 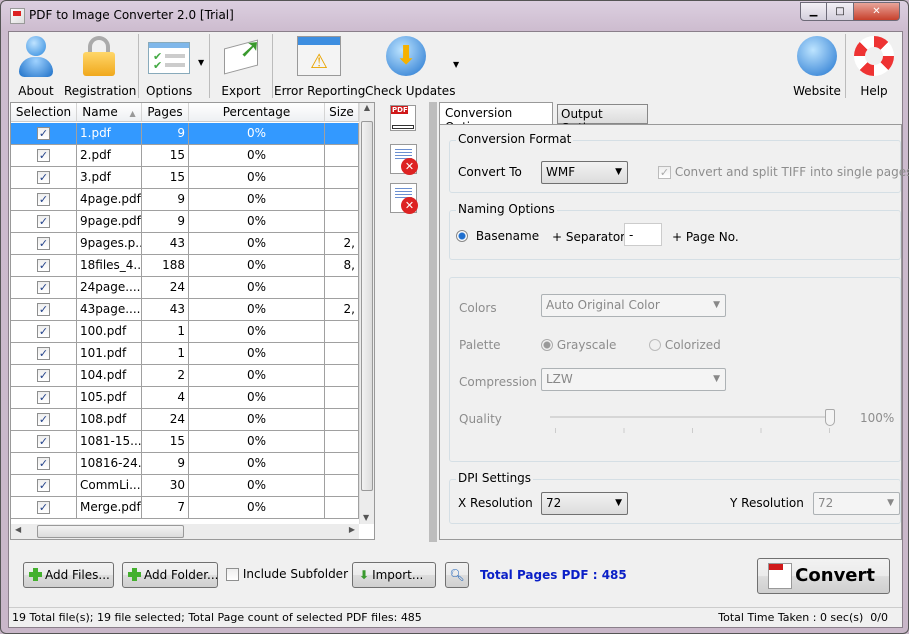 What do you see at coordinates (185, 156) in the screenshot?
I see `table-row: ✓ 2.pdf 15 0%` at bounding box center [185, 156].